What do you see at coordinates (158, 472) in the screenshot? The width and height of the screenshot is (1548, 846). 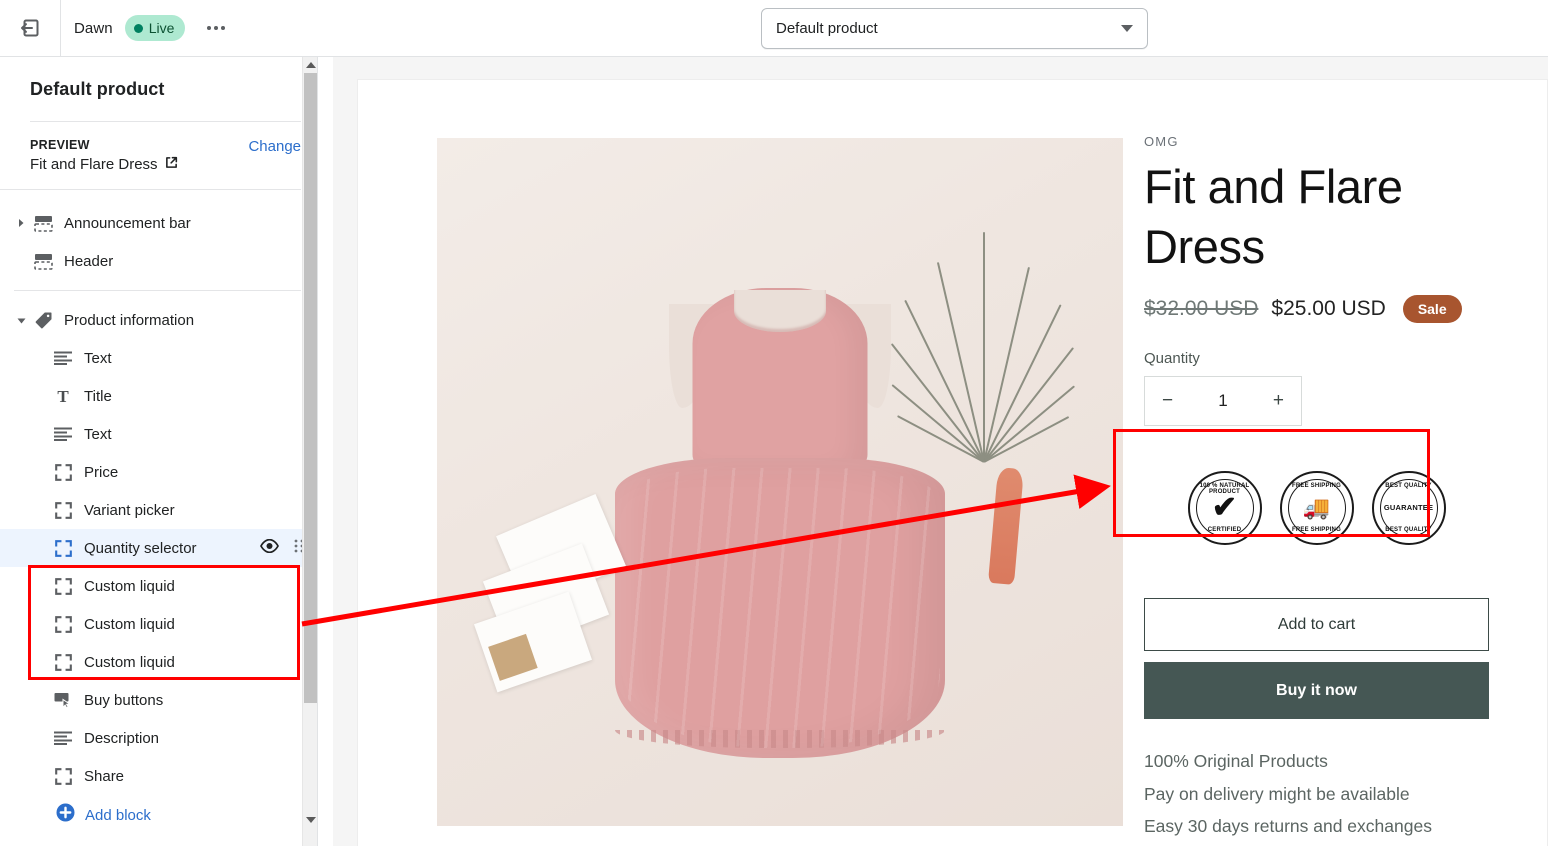 I see `sidebar-block-price: Price` at bounding box center [158, 472].